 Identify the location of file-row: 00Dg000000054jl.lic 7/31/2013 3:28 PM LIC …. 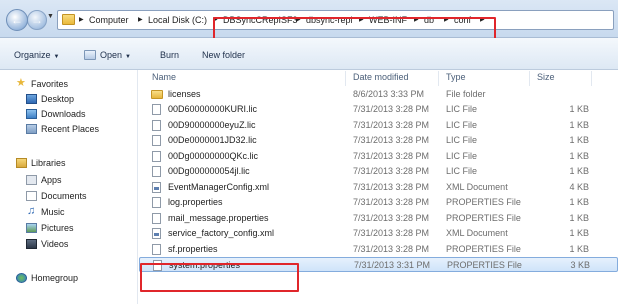
(378, 171).